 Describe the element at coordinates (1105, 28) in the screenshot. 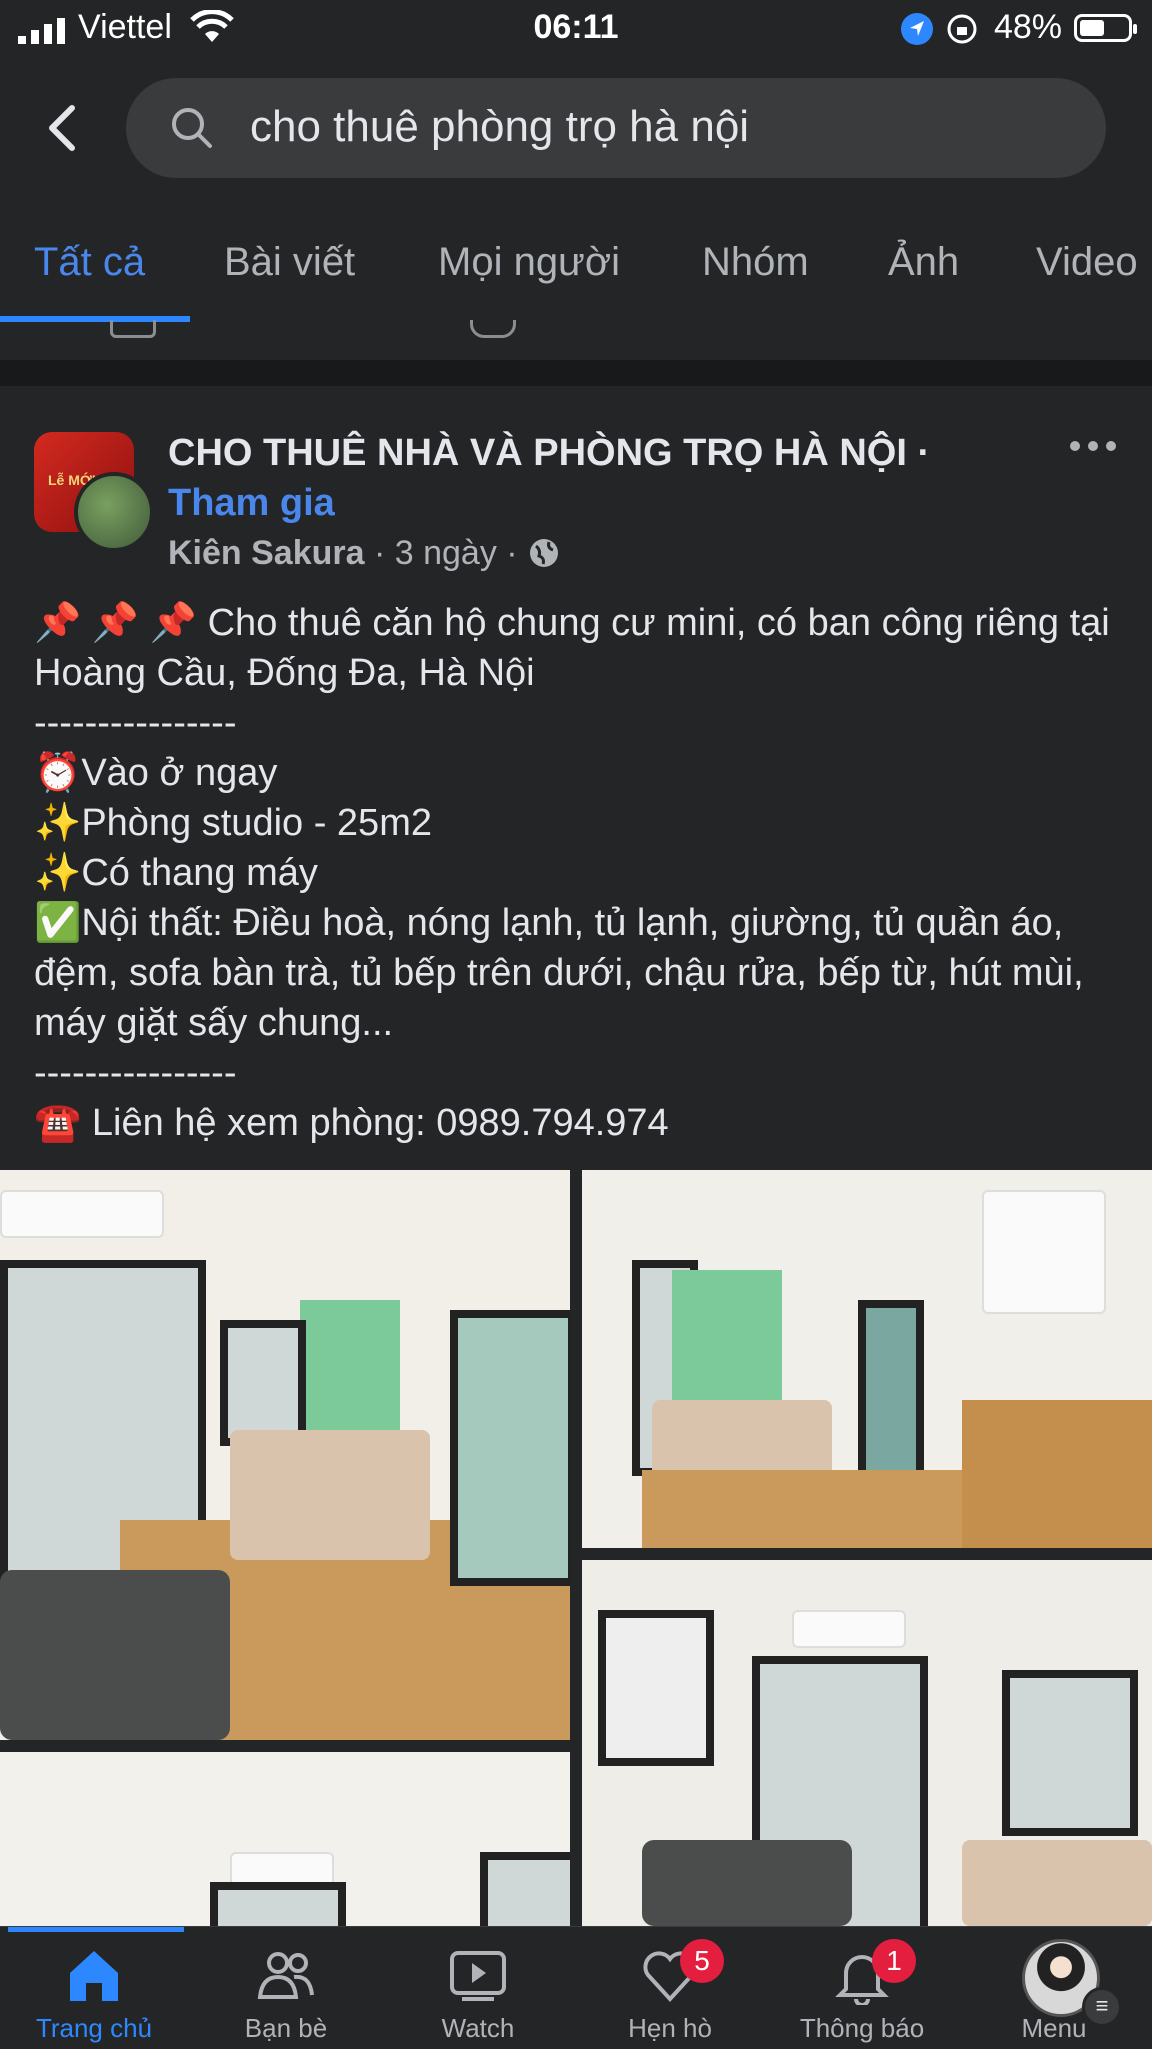

I see `battery-icon` at that location.